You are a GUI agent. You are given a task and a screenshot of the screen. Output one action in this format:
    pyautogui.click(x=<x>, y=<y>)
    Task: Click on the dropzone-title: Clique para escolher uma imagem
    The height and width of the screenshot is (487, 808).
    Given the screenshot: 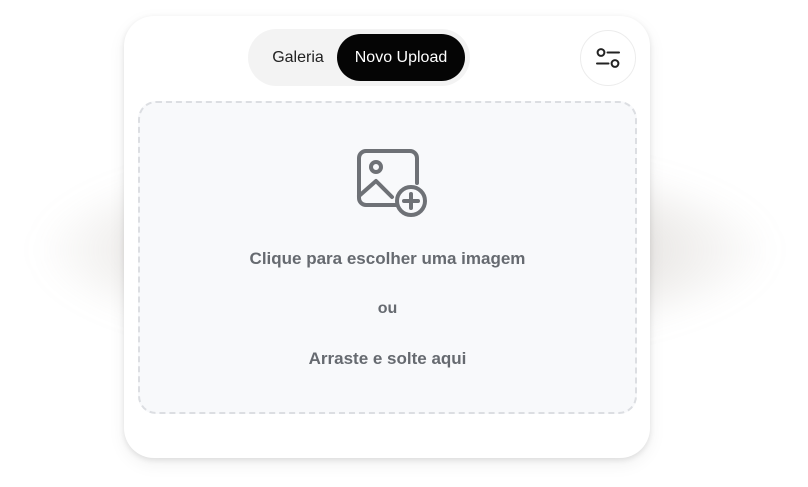 What is the action you would take?
    pyautogui.click(x=387, y=258)
    